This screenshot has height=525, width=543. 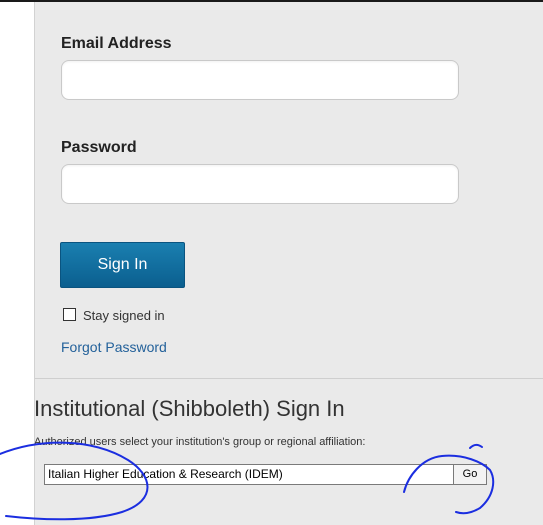 What do you see at coordinates (189, 408) in the screenshot?
I see `institutional-sign-in-title: Institutional (Shibboleth) Sign In` at bounding box center [189, 408].